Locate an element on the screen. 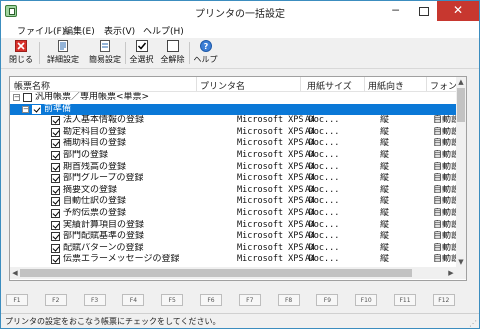 This screenshot has height=329, width=480. report-name-cell: 勘定科目の登録 is located at coordinates (95, 131).